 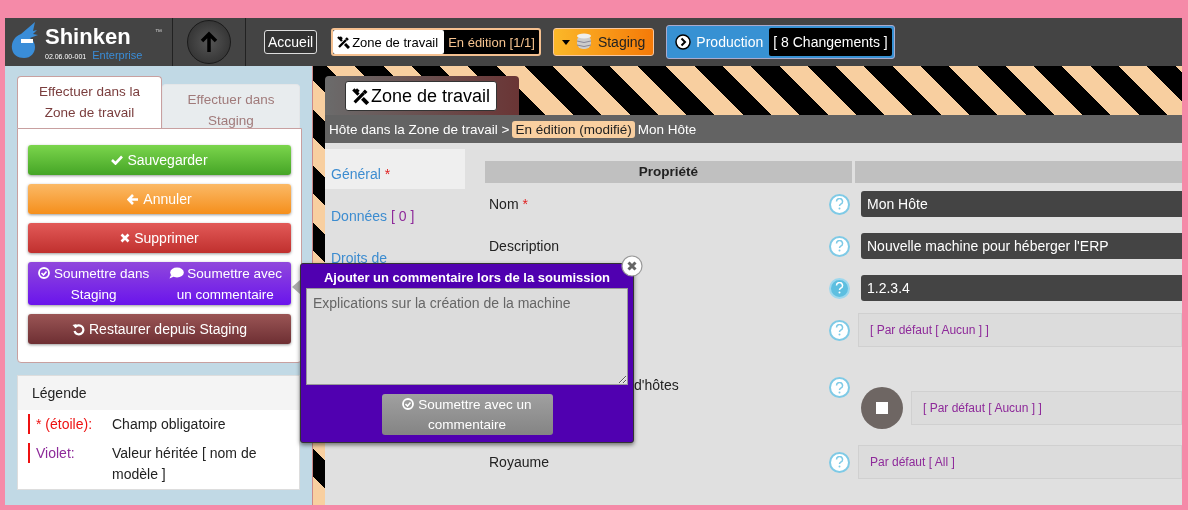 I want to click on caret-icon, so click(x=565, y=42).